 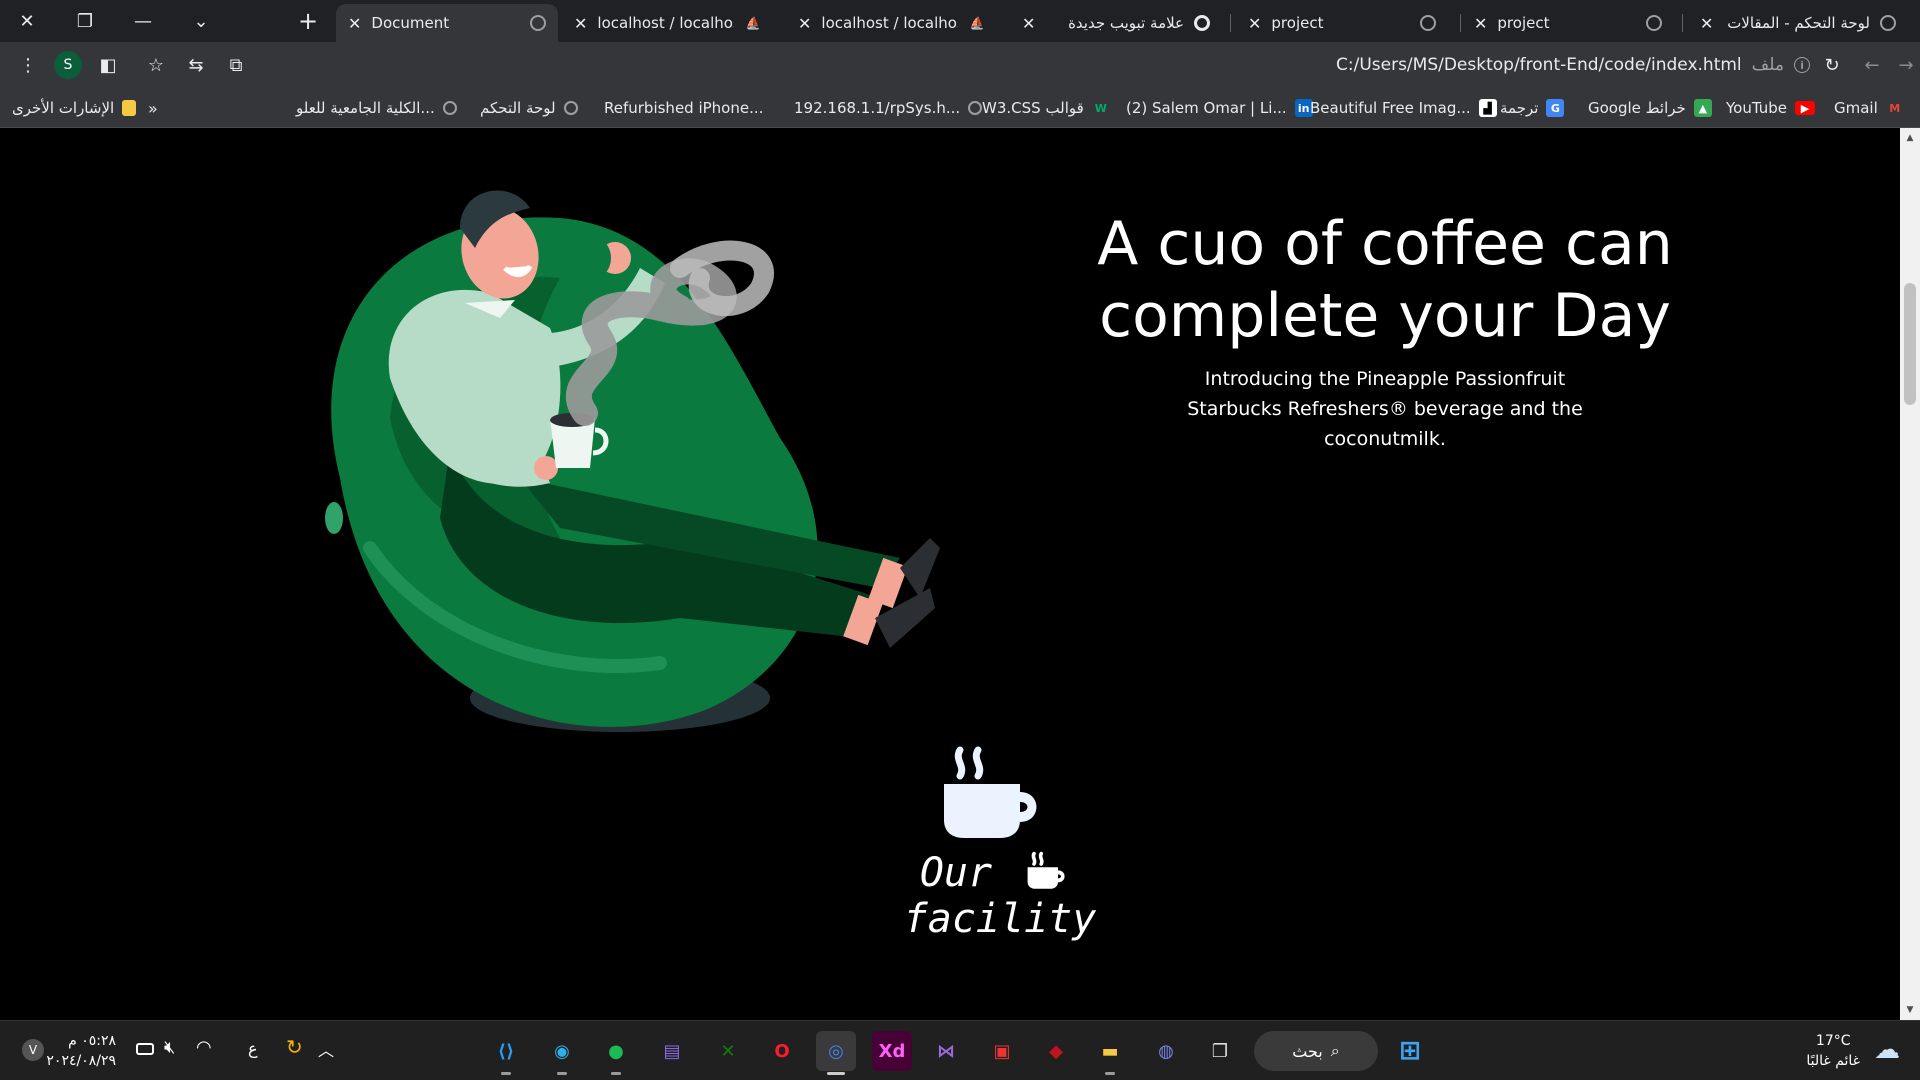 I want to click on start-windows-icon: ⊞, so click(x=1410, y=1051).